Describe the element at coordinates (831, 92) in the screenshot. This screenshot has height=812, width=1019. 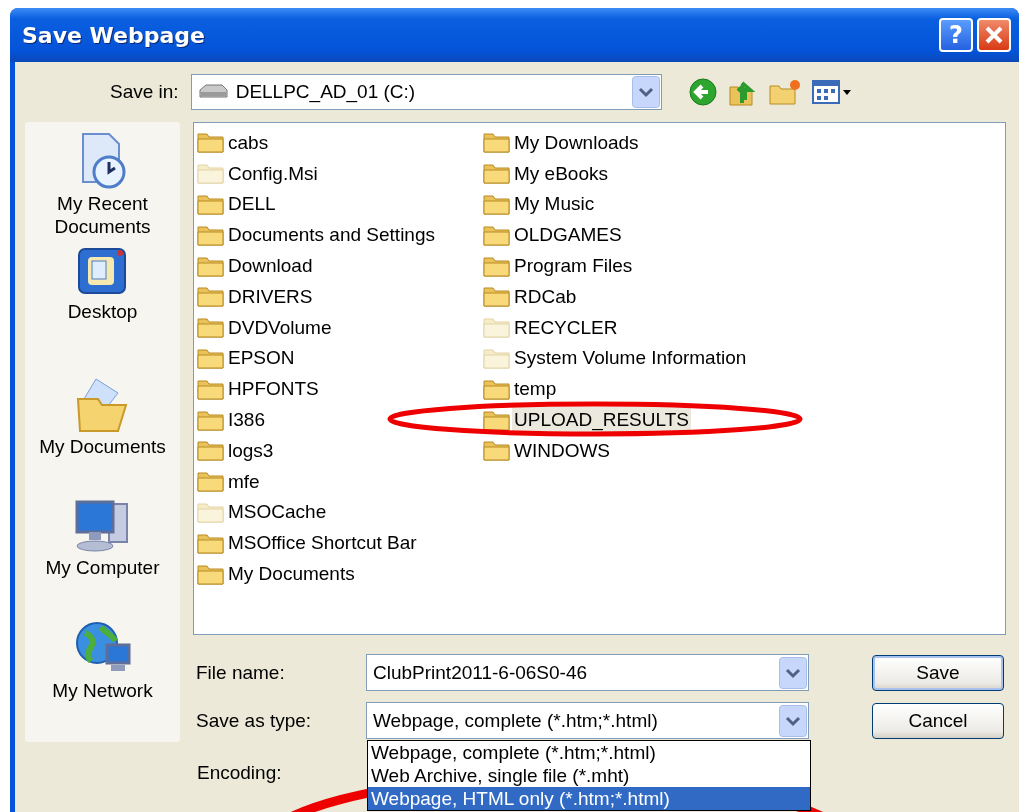
I see `views-menu-icon` at that location.